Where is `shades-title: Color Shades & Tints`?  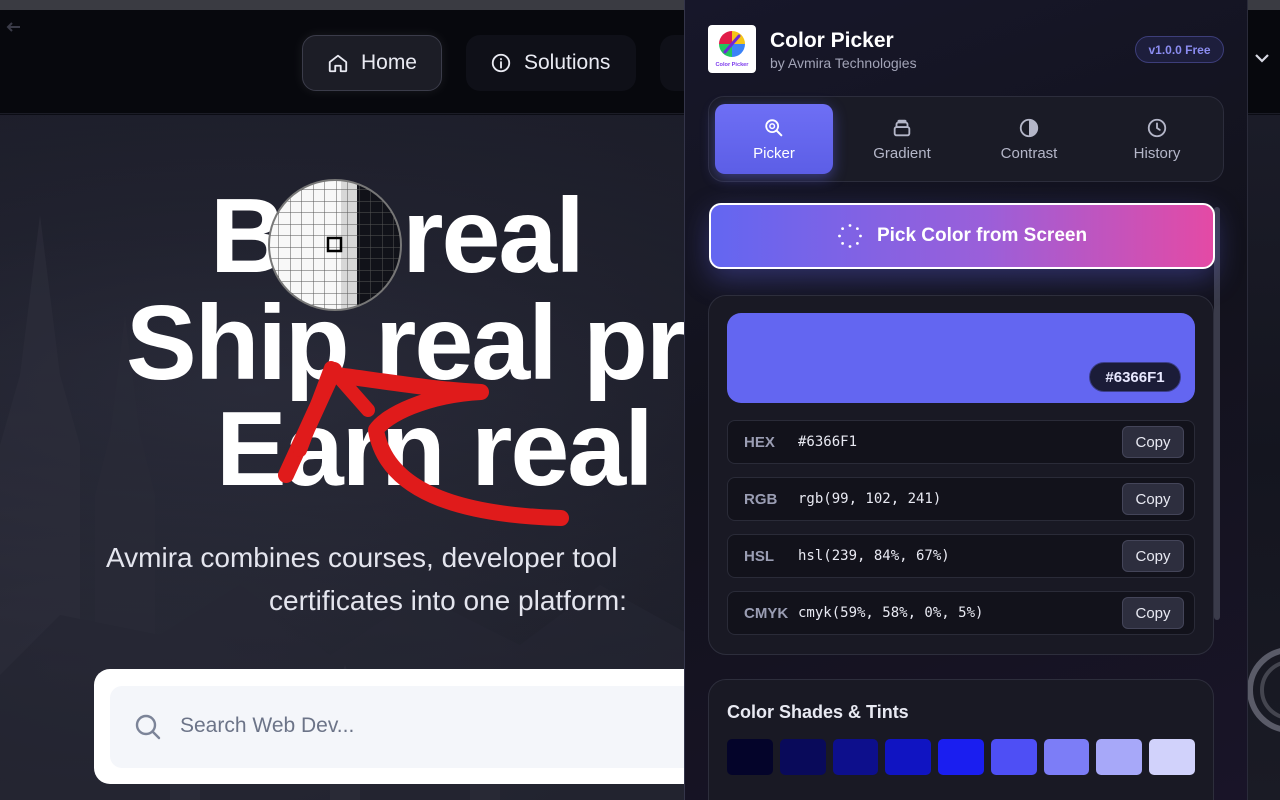
shades-title: Color Shades & Tints is located at coordinates (818, 712).